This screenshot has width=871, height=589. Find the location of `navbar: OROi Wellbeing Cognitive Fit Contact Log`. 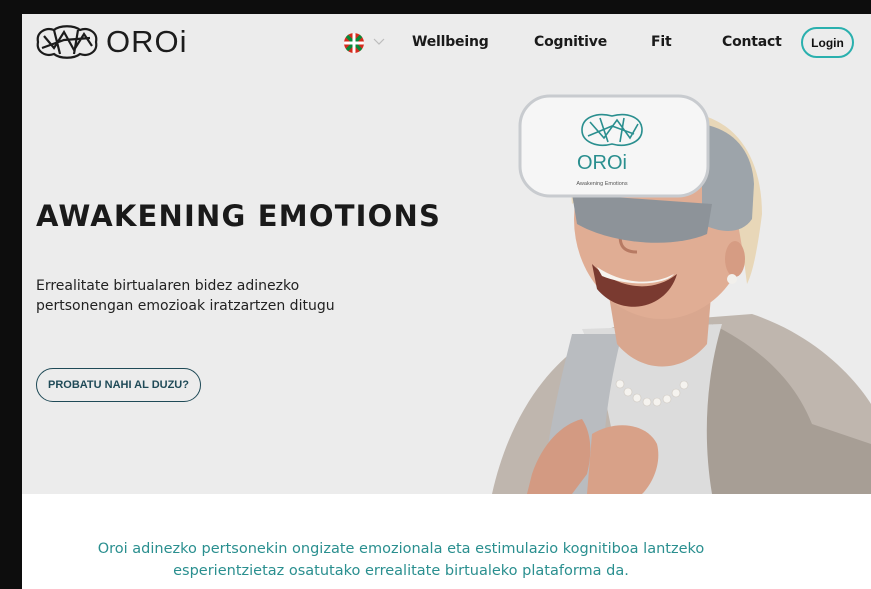

navbar: OROi Wellbeing Cognitive Fit Contact Log is located at coordinates (446, 43).